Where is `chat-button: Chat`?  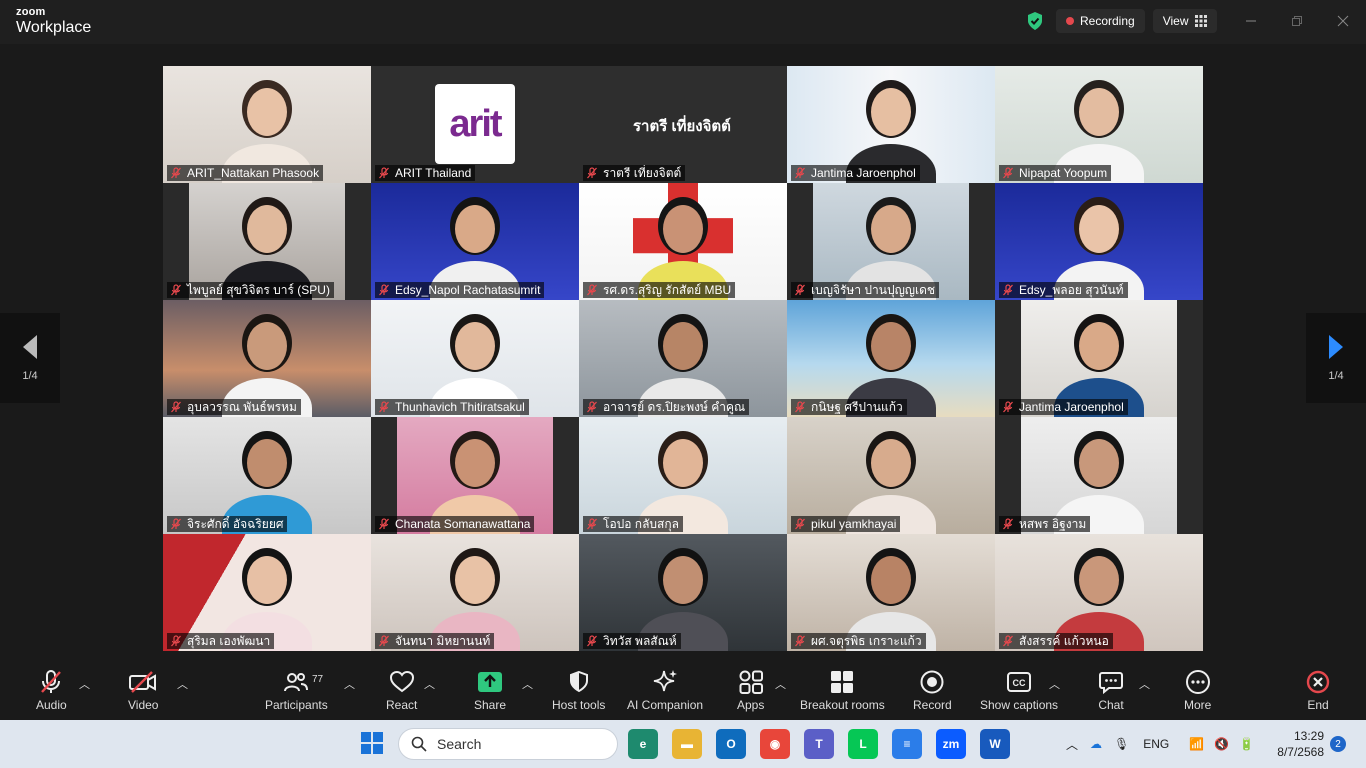 chat-button: Chat is located at coordinates (1111, 690).